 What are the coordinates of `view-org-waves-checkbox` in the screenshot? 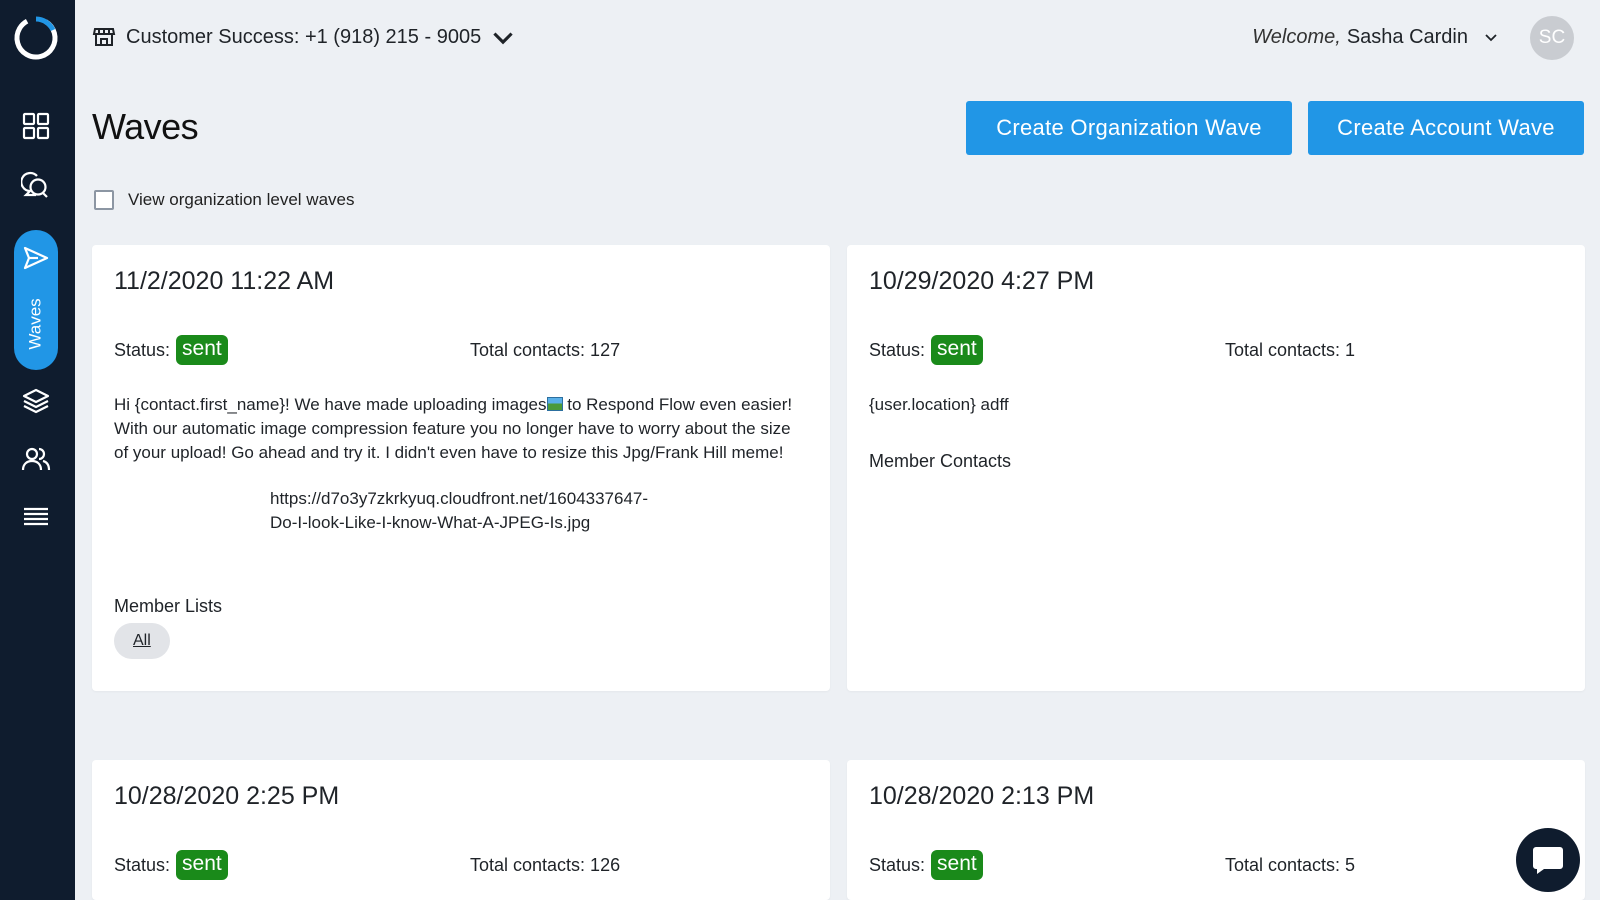 It's located at (104, 200).